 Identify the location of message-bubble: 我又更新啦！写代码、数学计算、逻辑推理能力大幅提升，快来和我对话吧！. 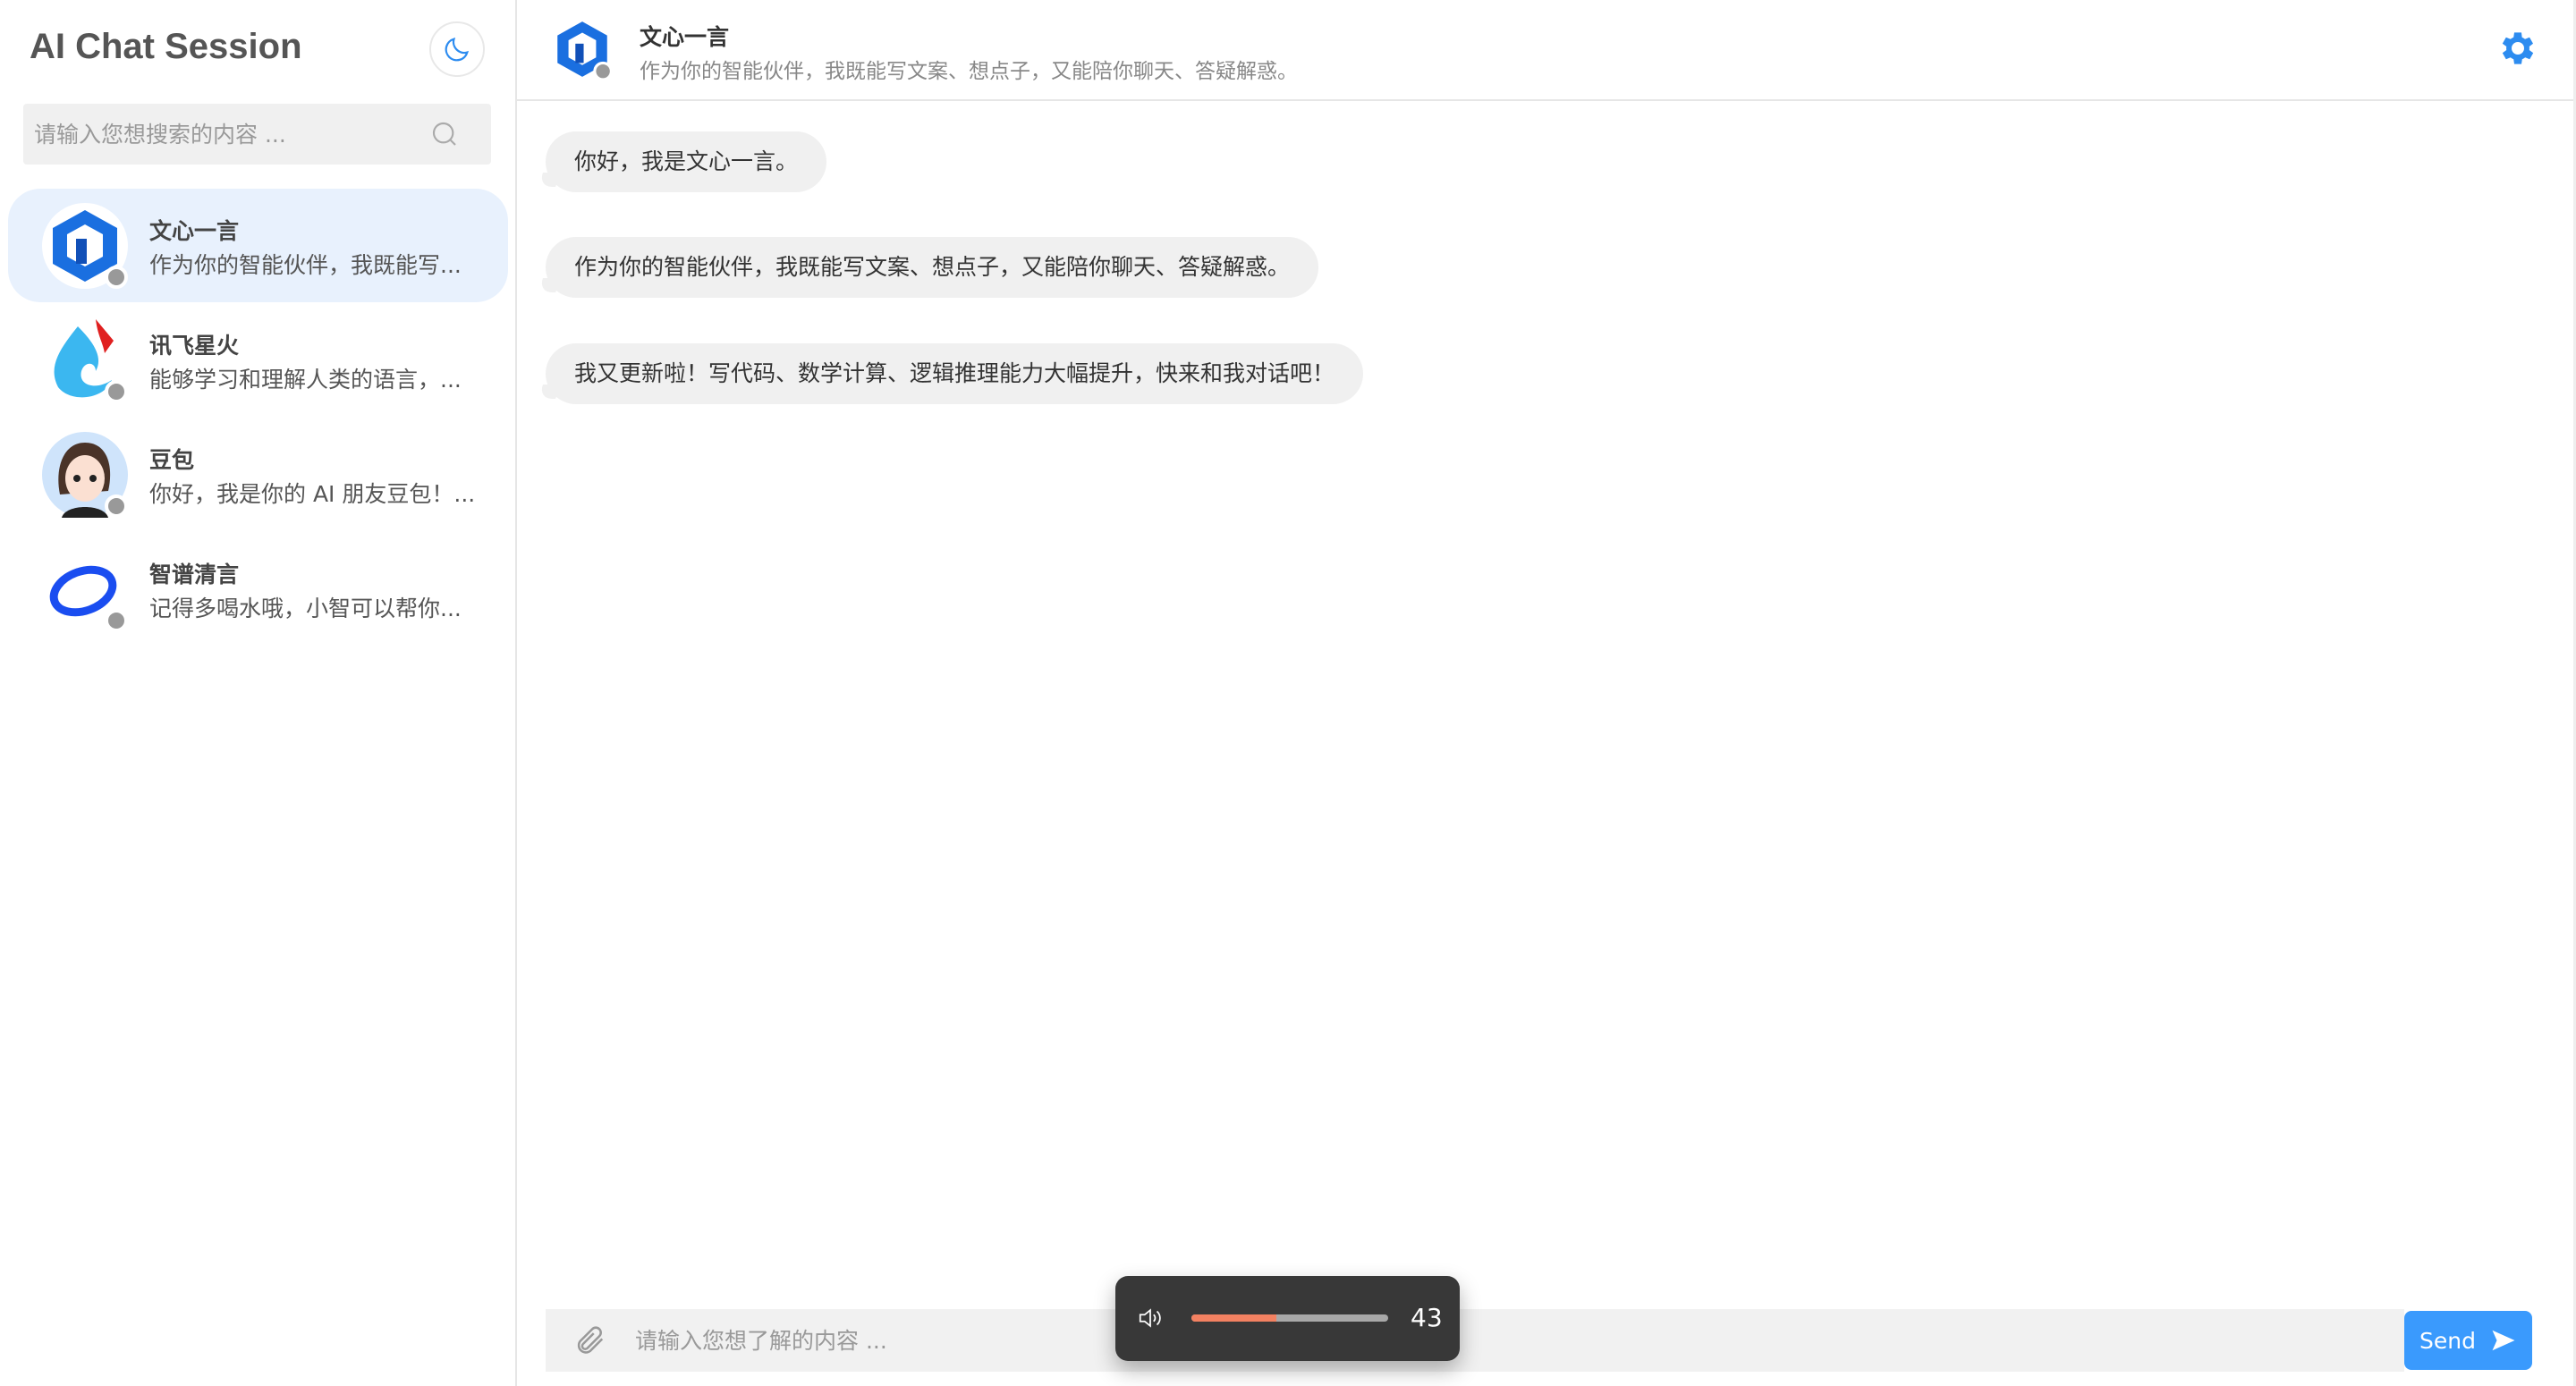
(955, 373).